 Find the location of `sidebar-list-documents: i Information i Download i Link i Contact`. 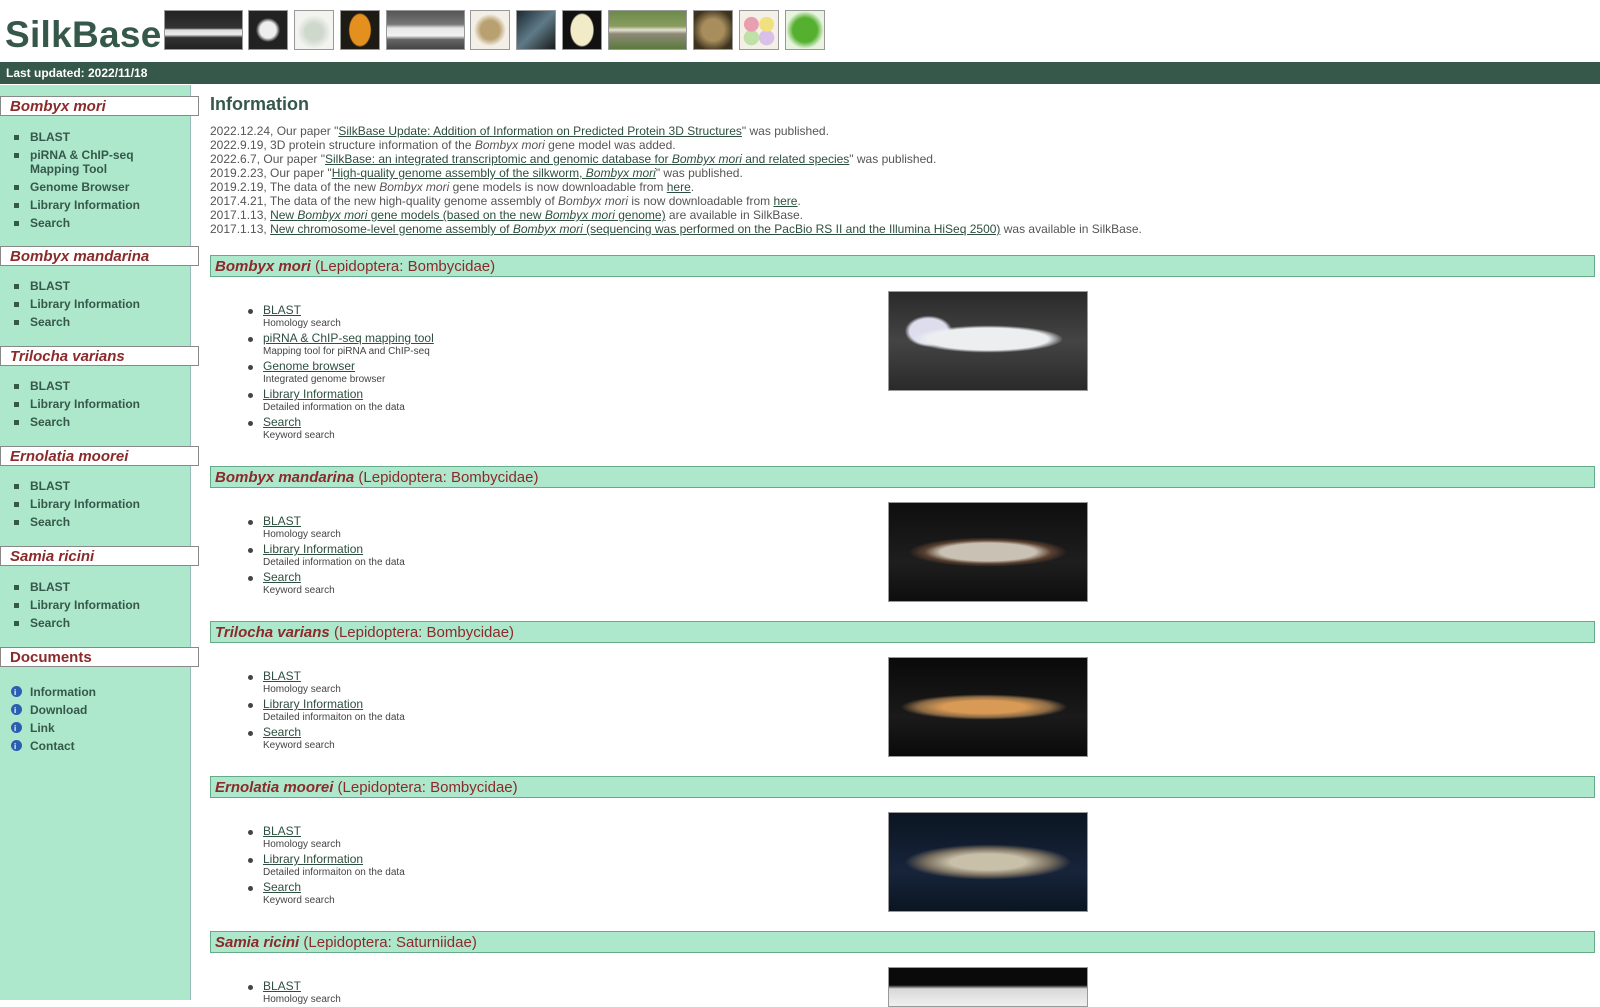

sidebar-list-documents: i Information i Download i Link i Contact is located at coordinates (53, 721).